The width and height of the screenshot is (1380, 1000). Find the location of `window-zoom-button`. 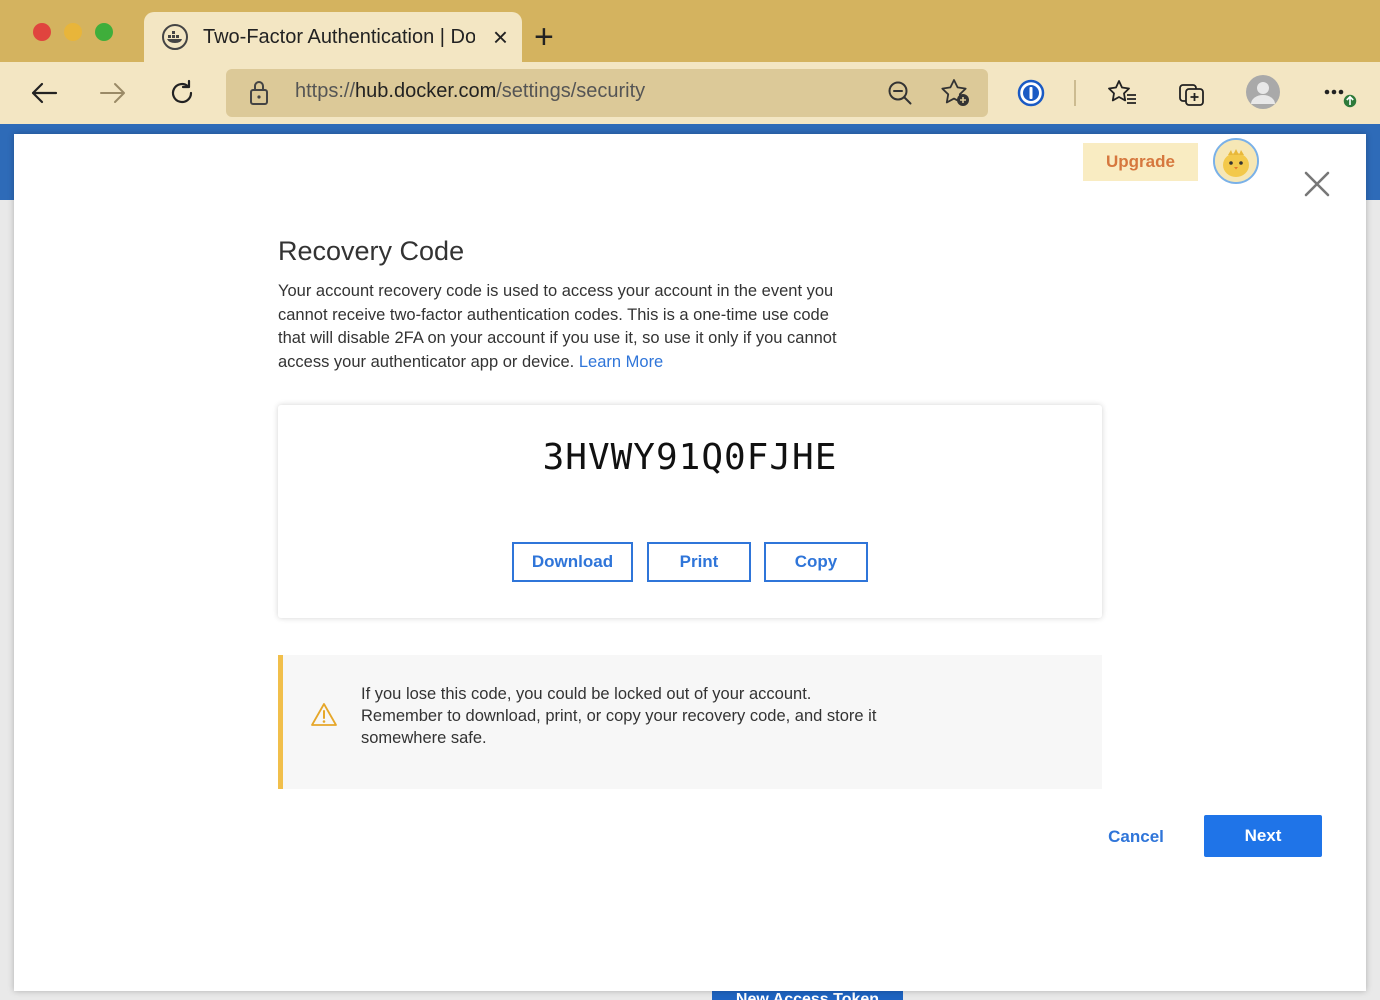

window-zoom-button is located at coordinates (104, 32).